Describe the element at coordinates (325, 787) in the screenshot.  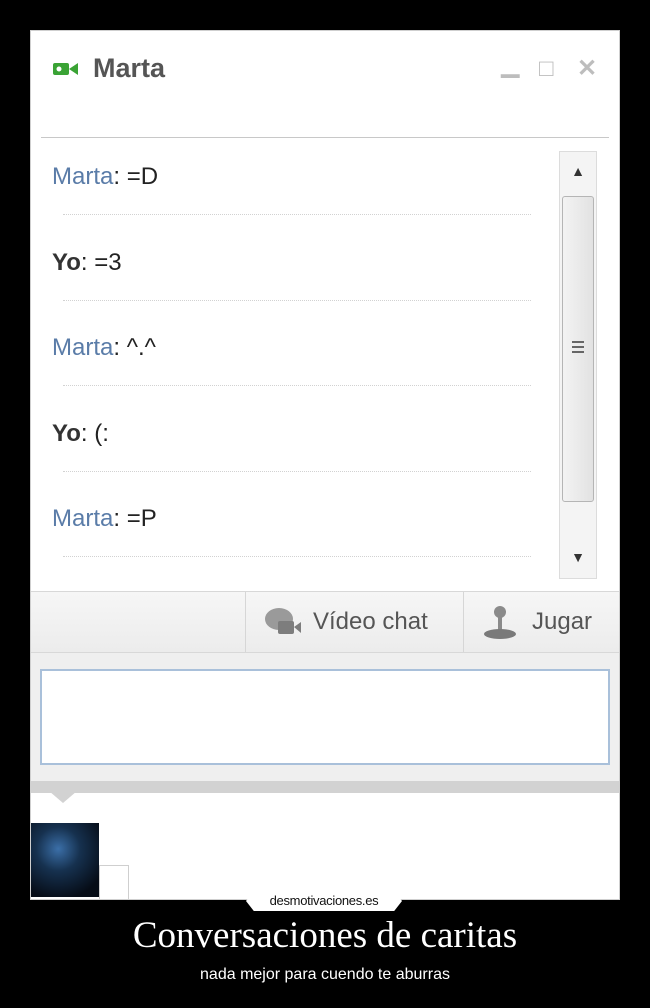
I see `bottom-bar` at that location.